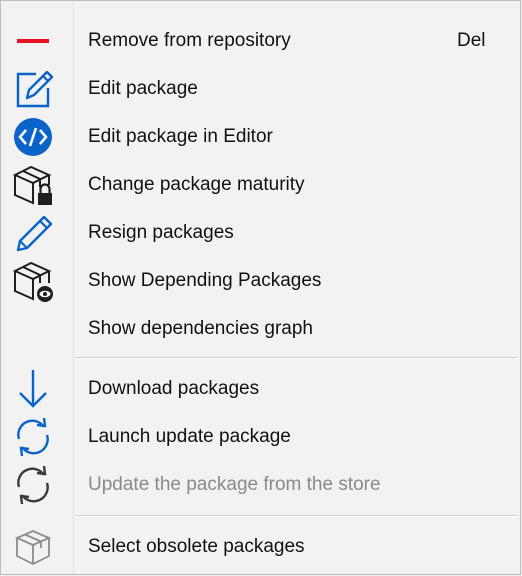 The image size is (522, 576). What do you see at coordinates (33, 185) in the screenshot?
I see `package-lock-icon` at bounding box center [33, 185].